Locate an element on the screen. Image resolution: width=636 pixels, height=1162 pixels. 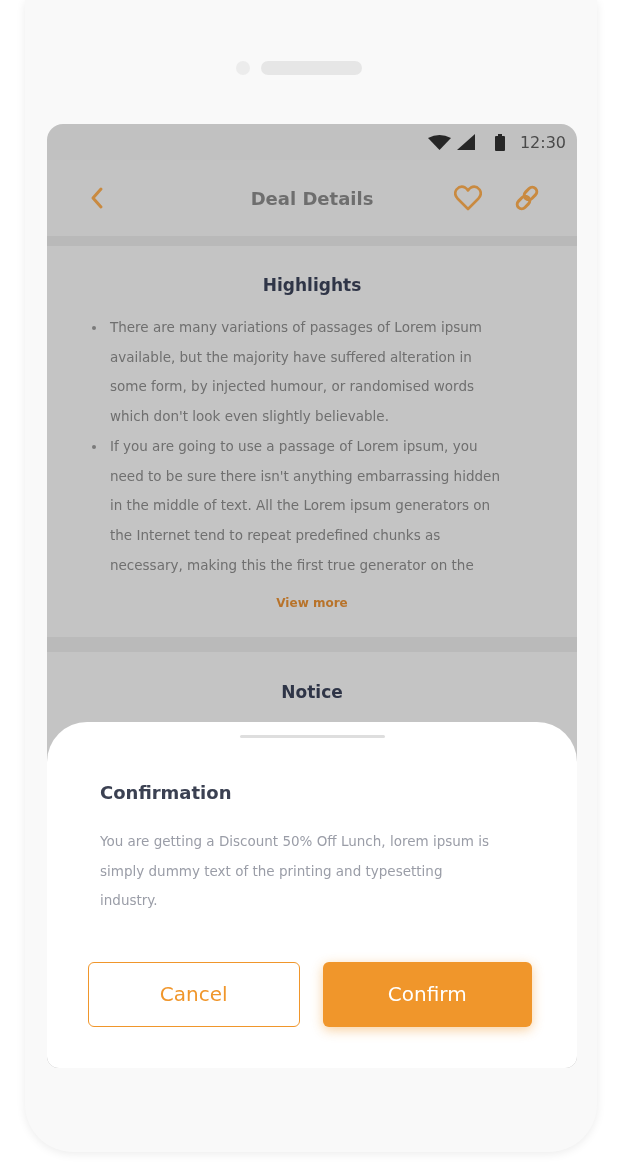
sheet-title: Confirmation is located at coordinates (166, 793).